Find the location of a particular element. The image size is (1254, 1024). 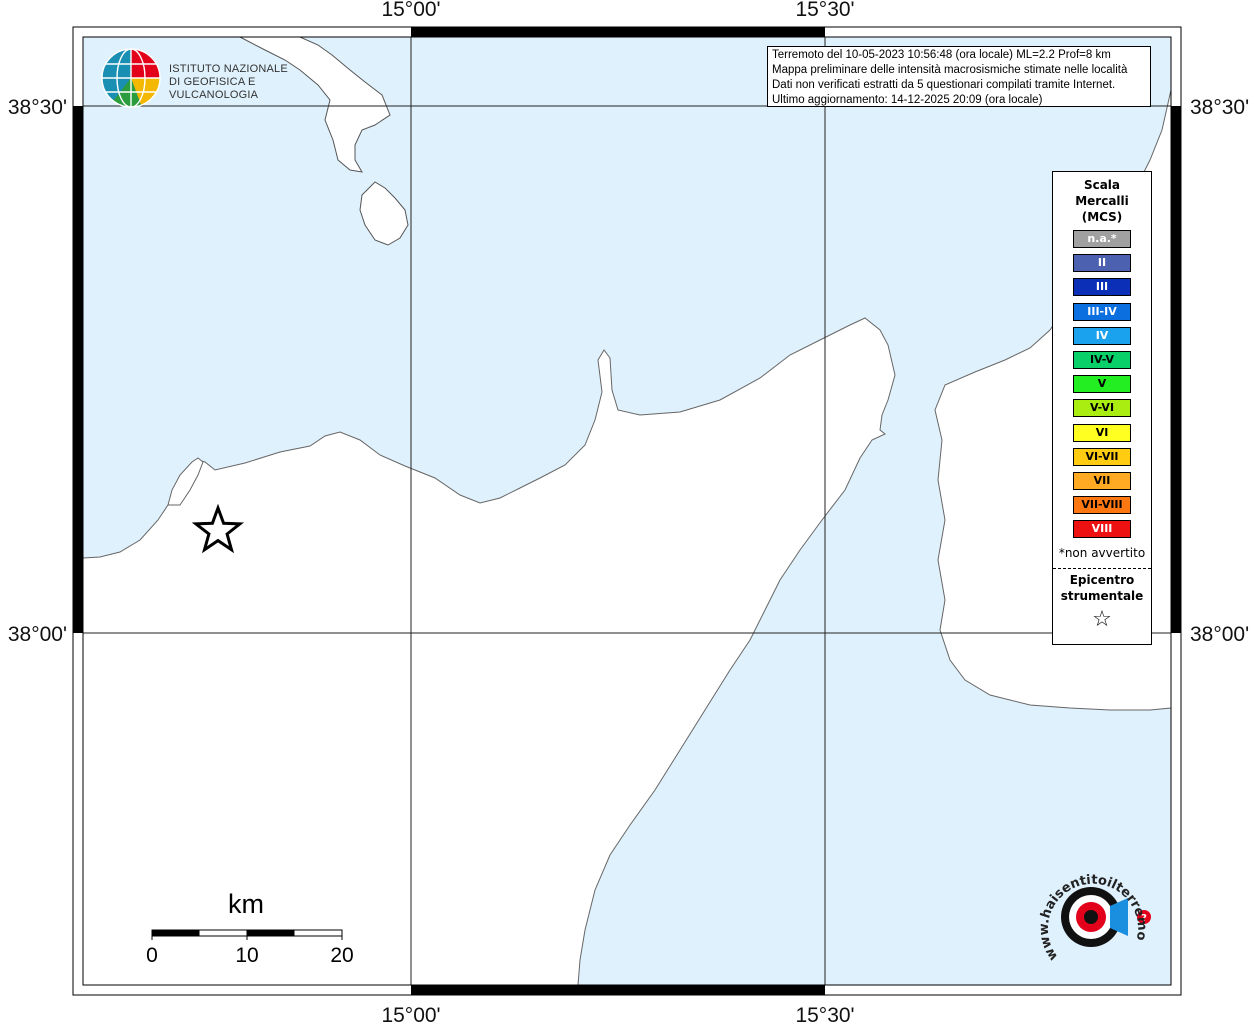

legend-item-9: VI-VII is located at coordinates (1102, 456).